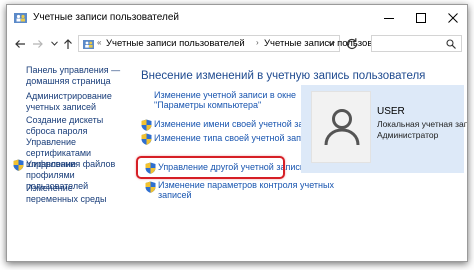 The height and width of the screenshot is (270, 474). Describe the element at coordinates (422, 124) in the screenshot. I see `account-type: Локальная учетная запись` at that location.